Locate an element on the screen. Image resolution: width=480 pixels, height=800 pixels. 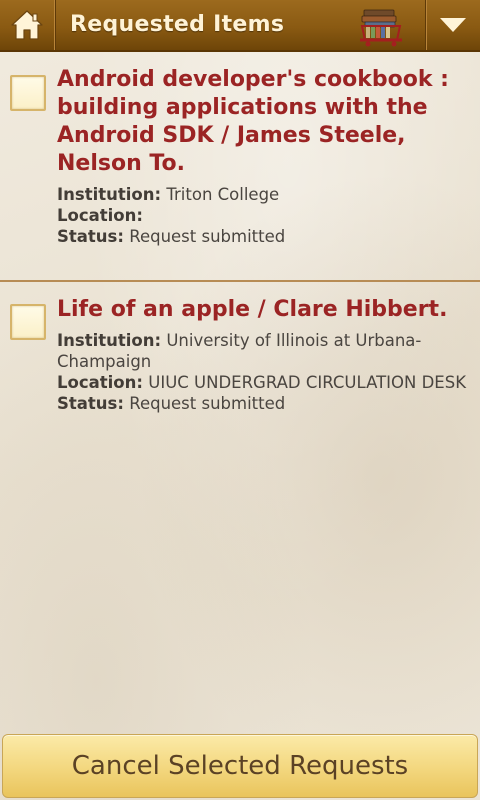
institution-row: Institution: Triton College is located at coordinates (263, 194).